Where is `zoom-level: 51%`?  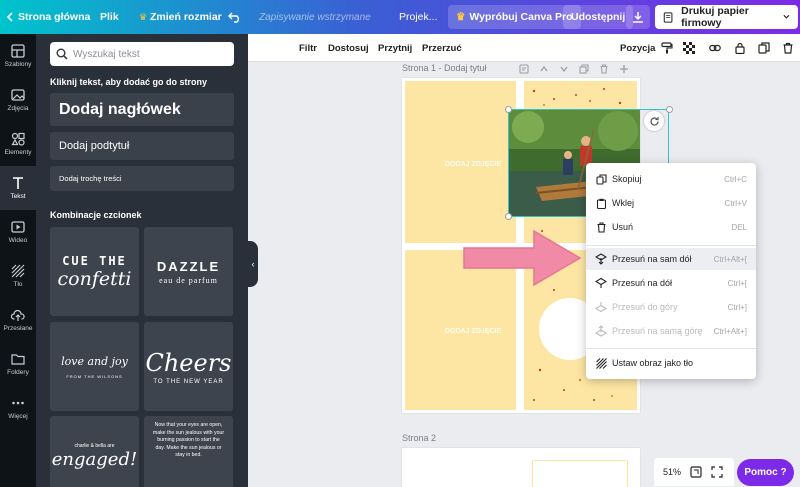 zoom-level: 51% is located at coordinates (672, 472).